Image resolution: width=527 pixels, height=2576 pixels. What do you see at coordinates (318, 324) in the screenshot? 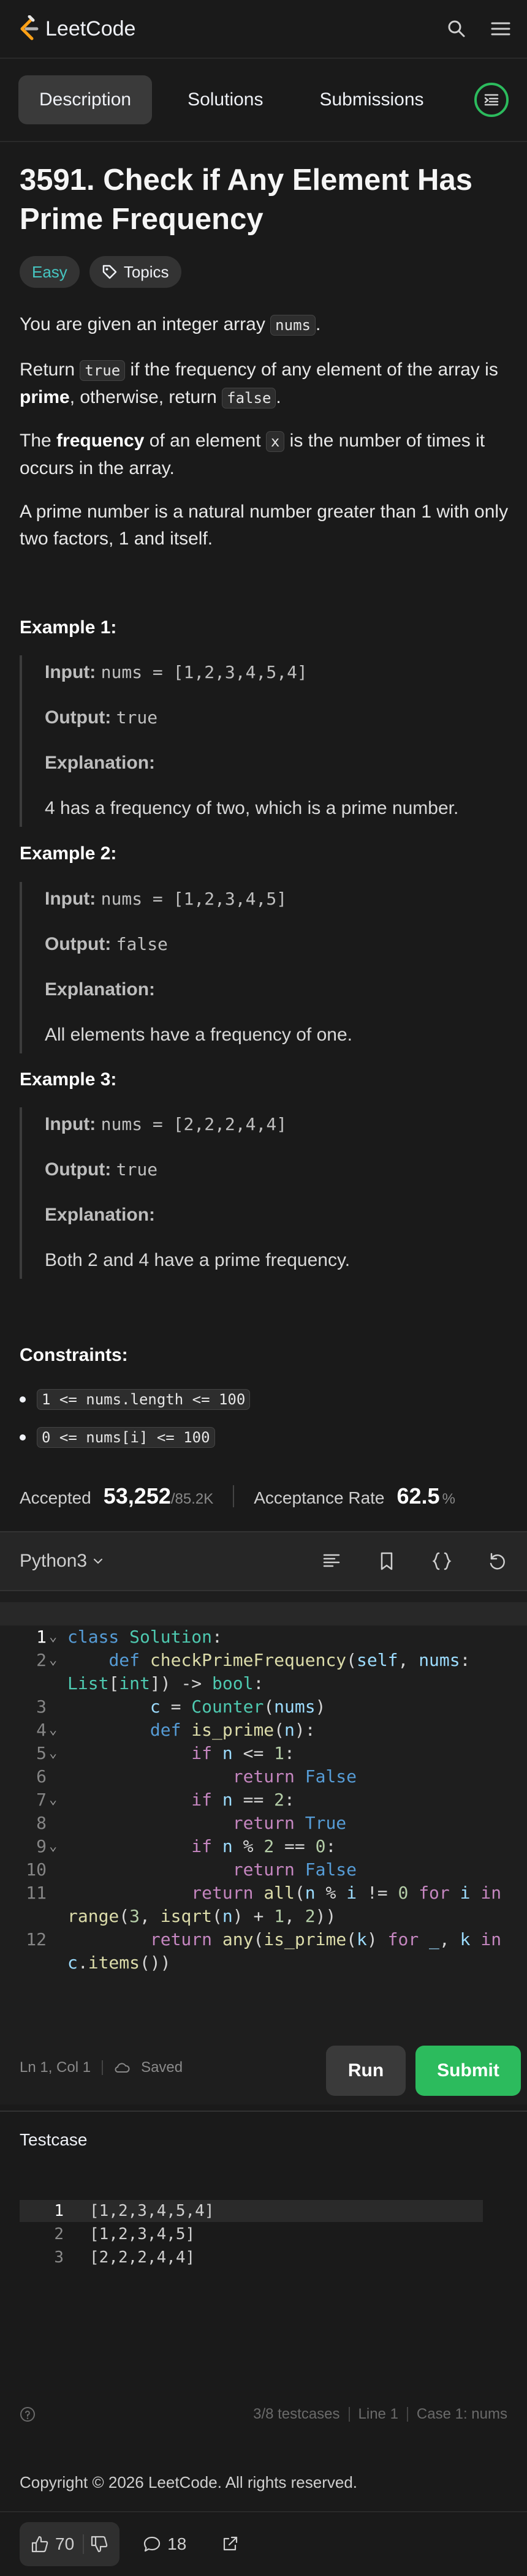
I see `intro-text-end: .` at bounding box center [318, 324].